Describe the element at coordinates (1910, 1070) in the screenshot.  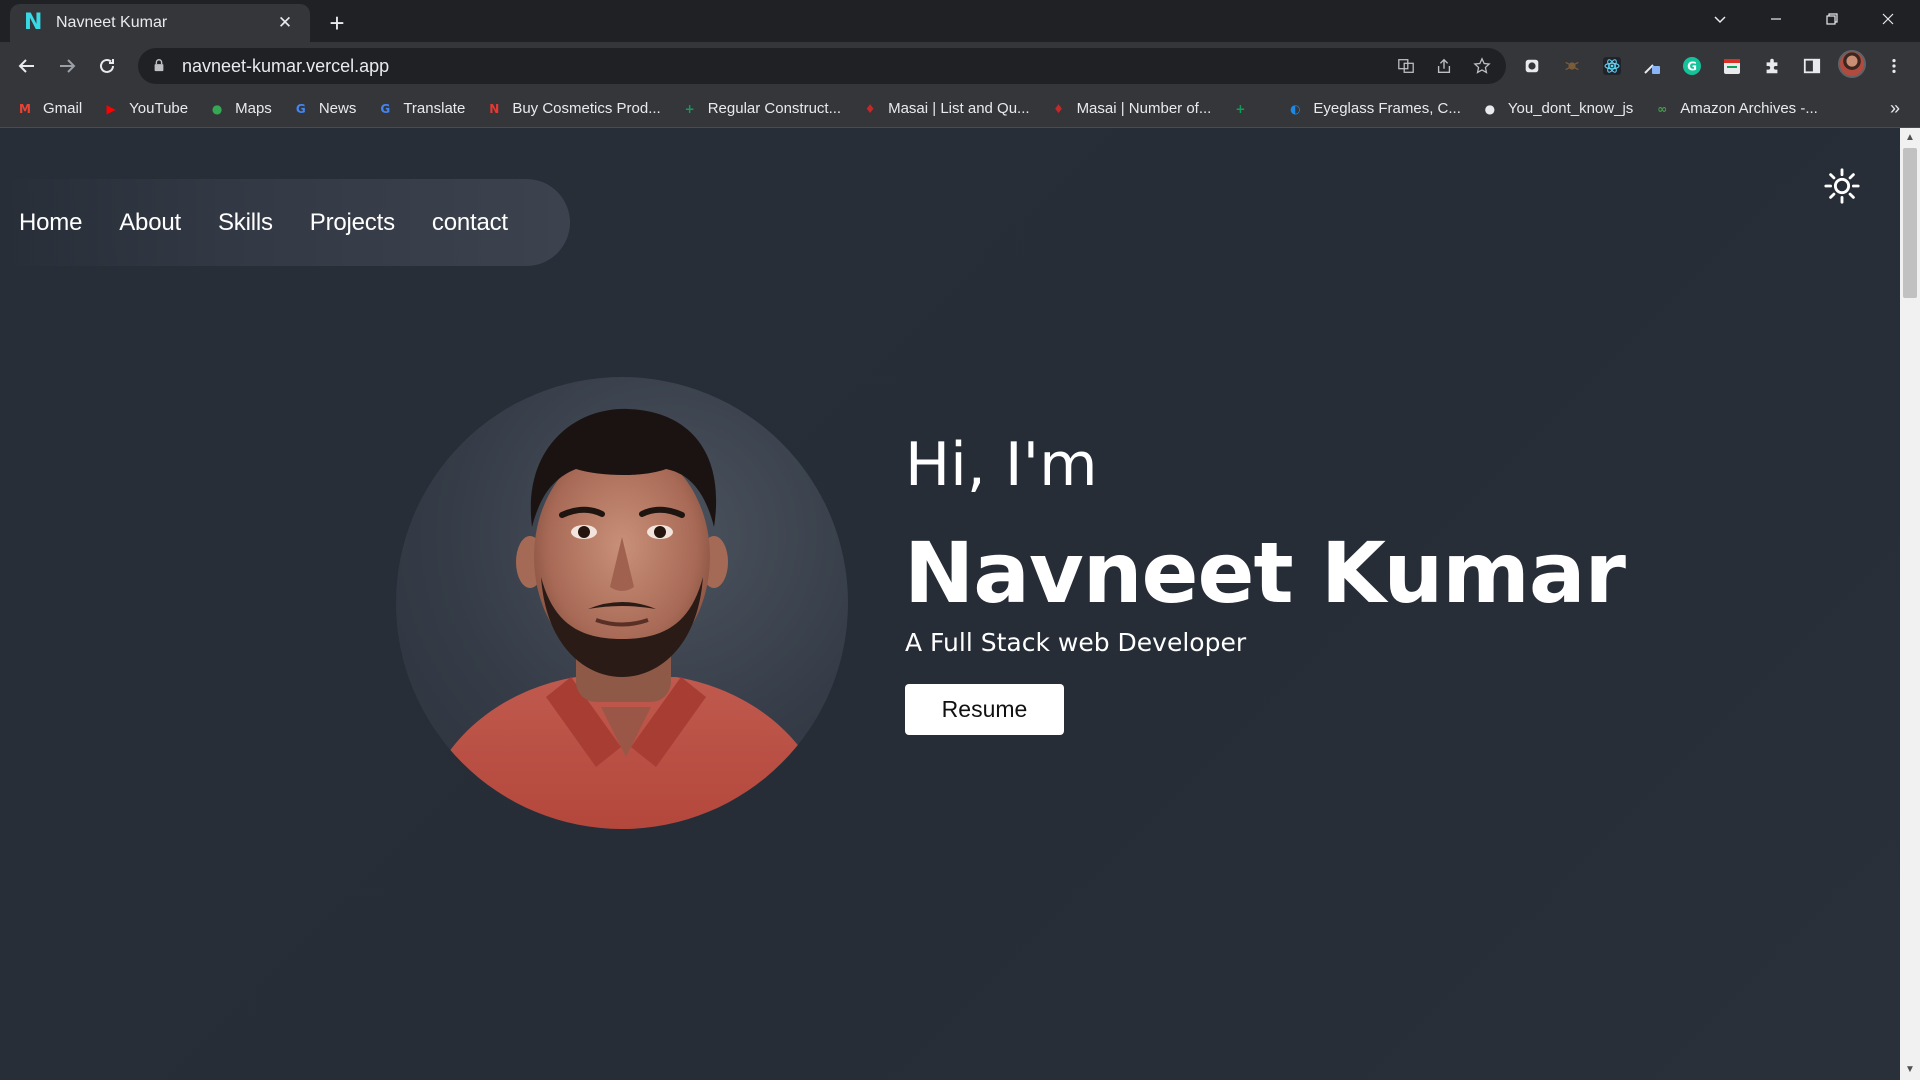
I see `scroll-down-arrow-icon: ▼` at that location.